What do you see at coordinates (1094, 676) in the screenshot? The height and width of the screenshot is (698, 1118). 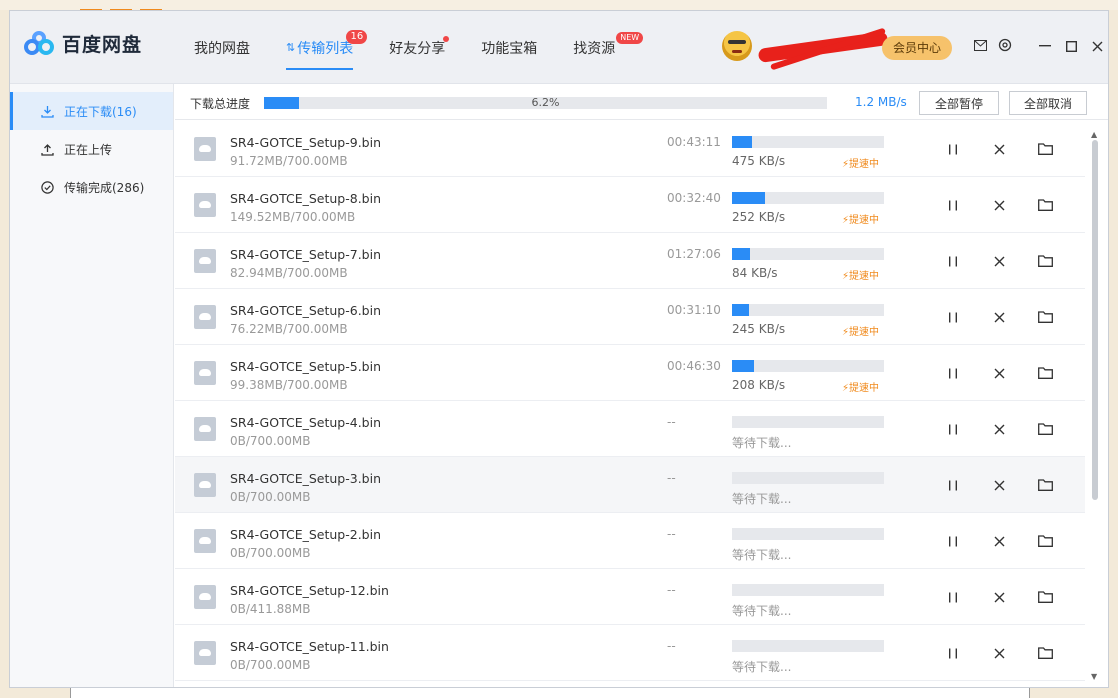 I see `scroll-down-arrow-icon: ▼` at bounding box center [1094, 676].